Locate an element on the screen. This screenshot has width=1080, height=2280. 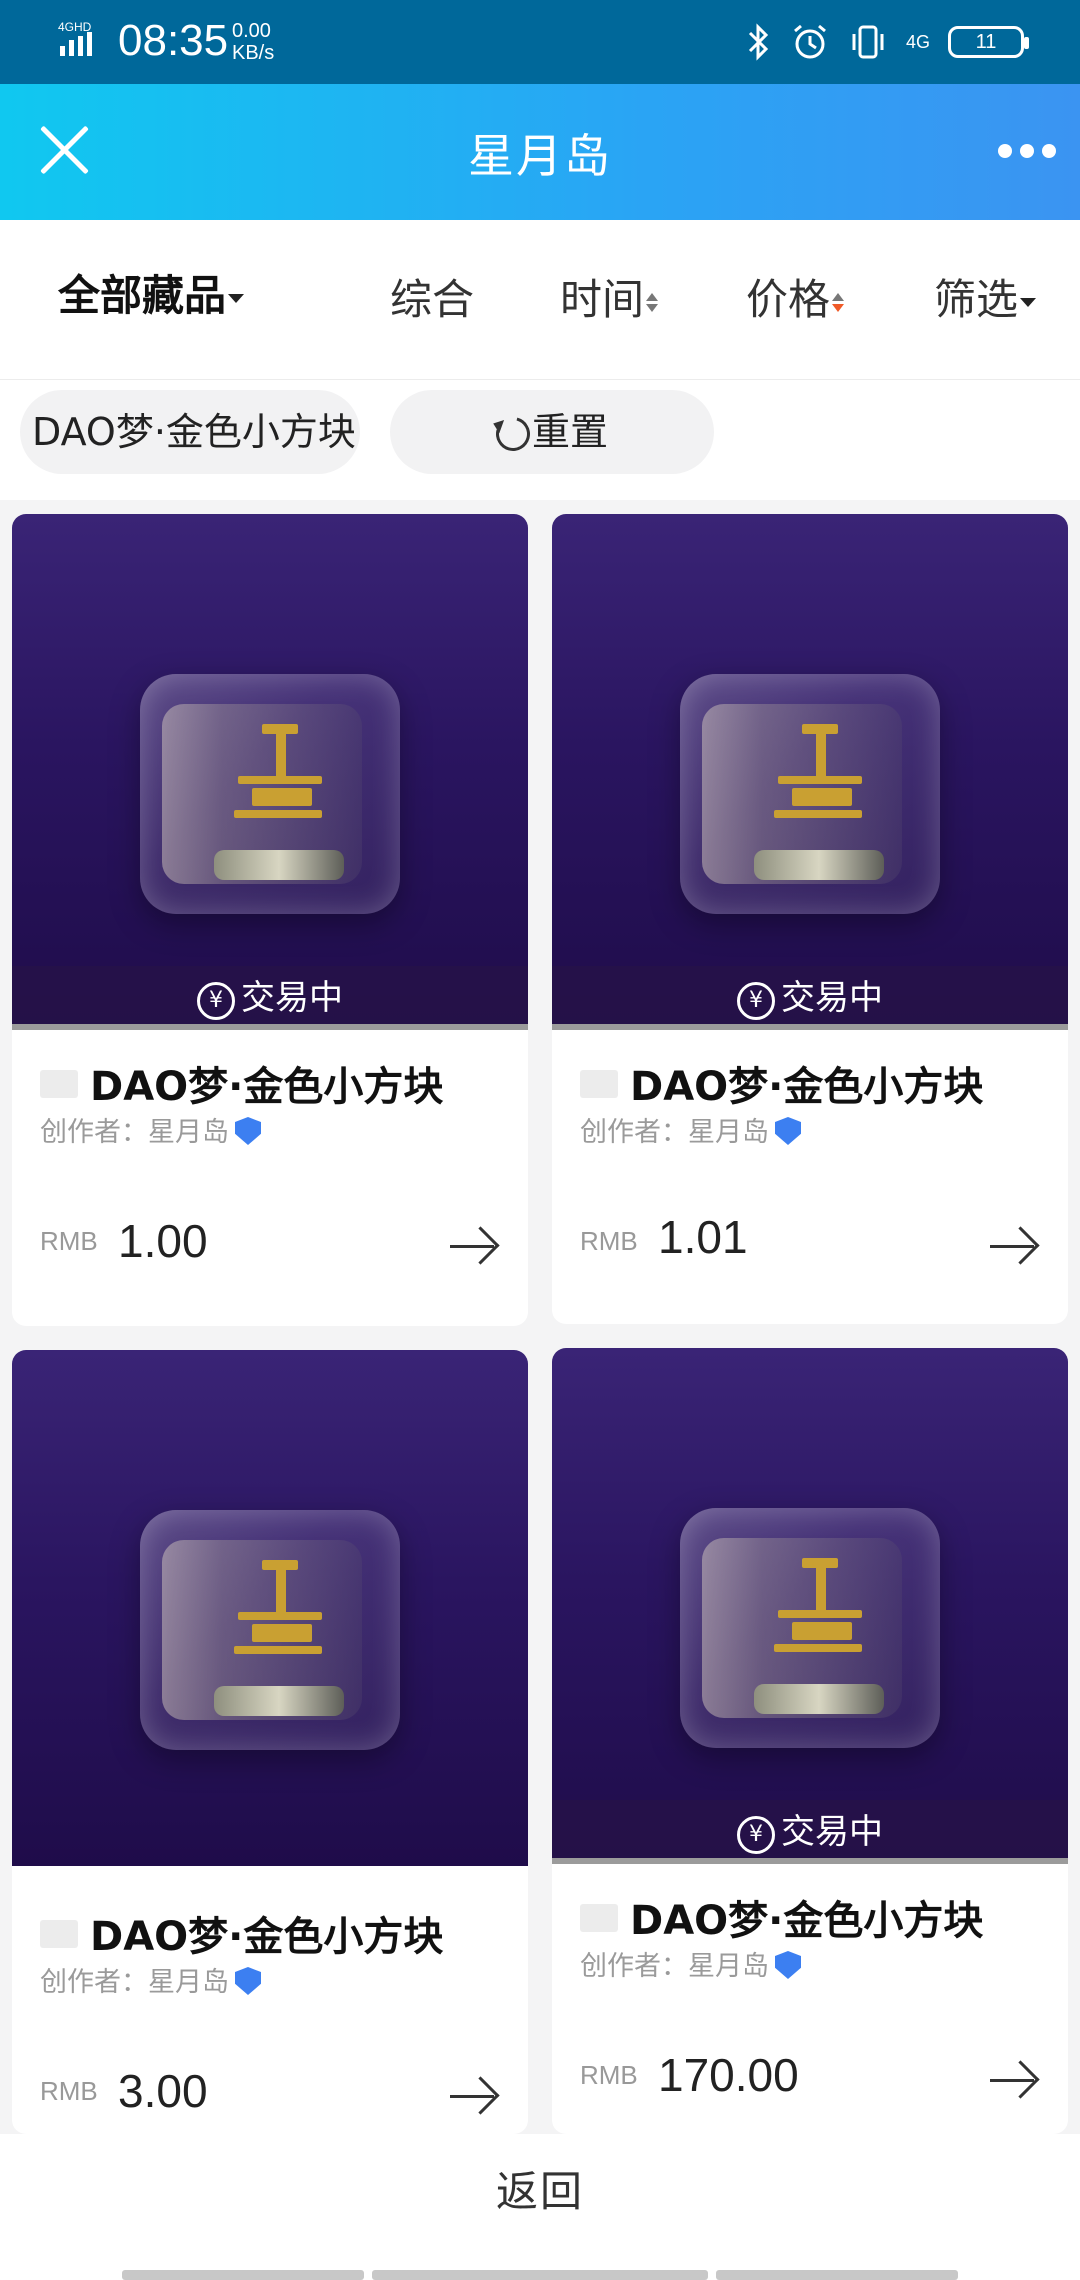
reset-label: 重置 is located at coordinates (569, 432).